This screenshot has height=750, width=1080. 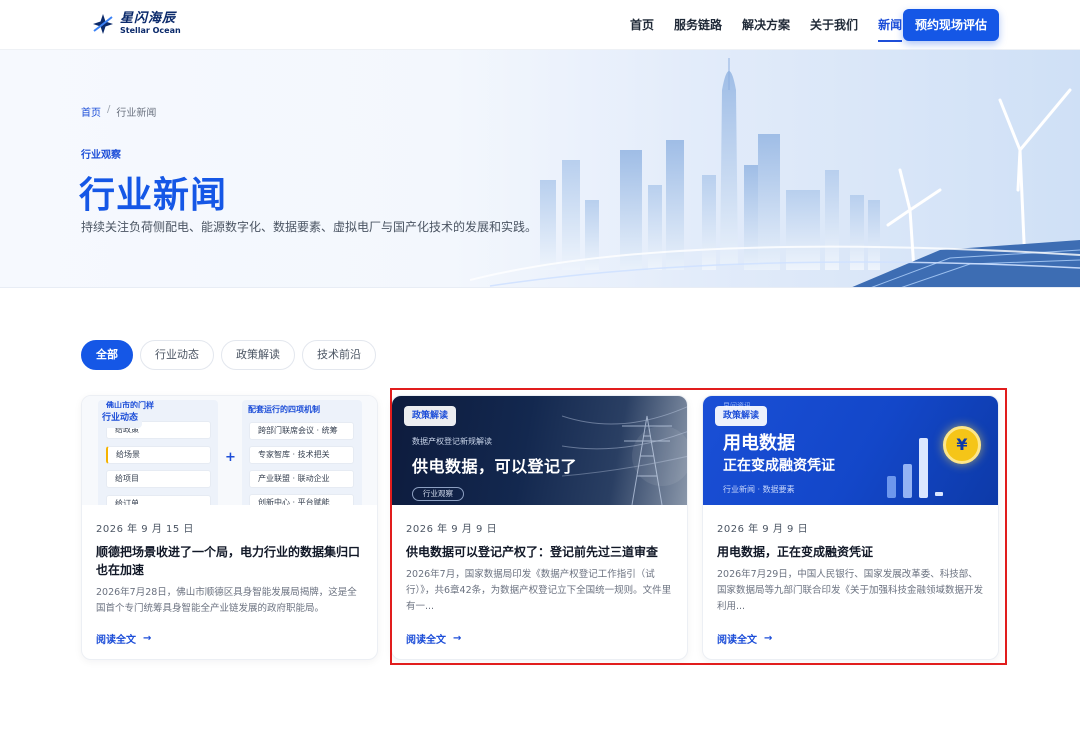 What do you see at coordinates (642, 25) in the screenshot?
I see `nav-home: 首页` at bounding box center [642, 25].